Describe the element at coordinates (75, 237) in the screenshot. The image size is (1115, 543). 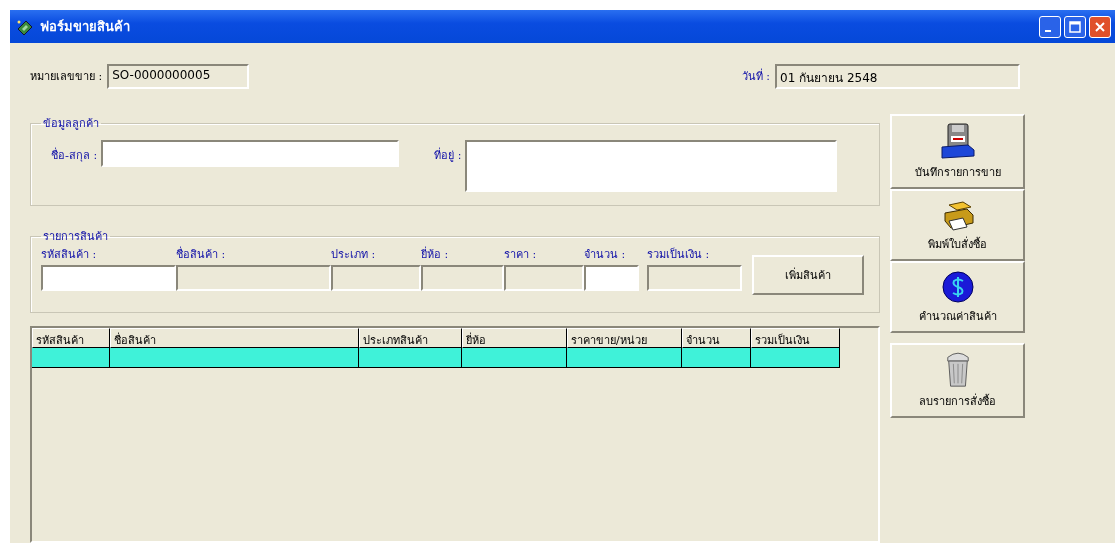
I see `group-title: รายการสินค้า` at that location.